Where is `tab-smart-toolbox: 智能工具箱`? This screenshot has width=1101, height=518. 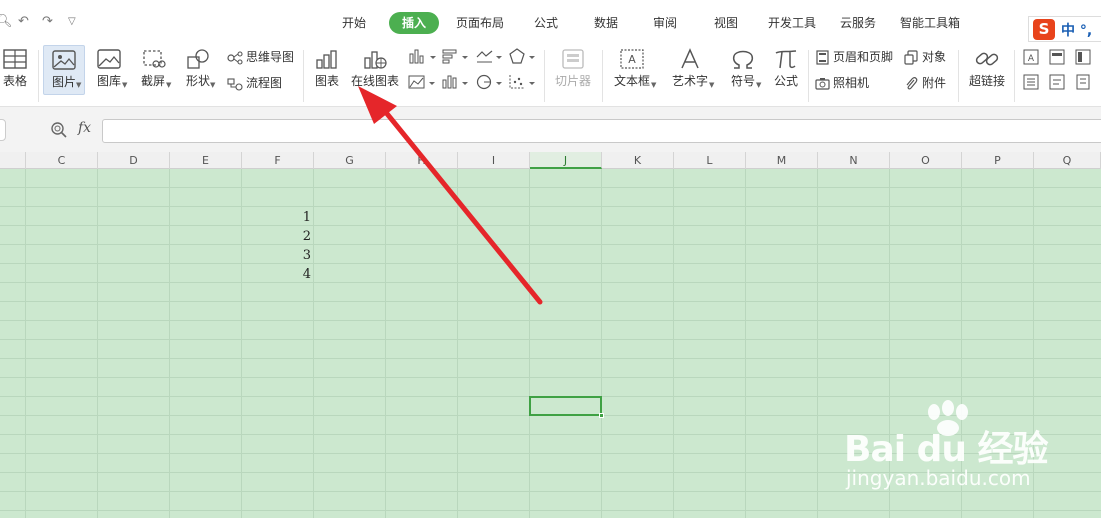
tab-smart-toolbox: 智能工具箱 is located at coordinates (930, 23).